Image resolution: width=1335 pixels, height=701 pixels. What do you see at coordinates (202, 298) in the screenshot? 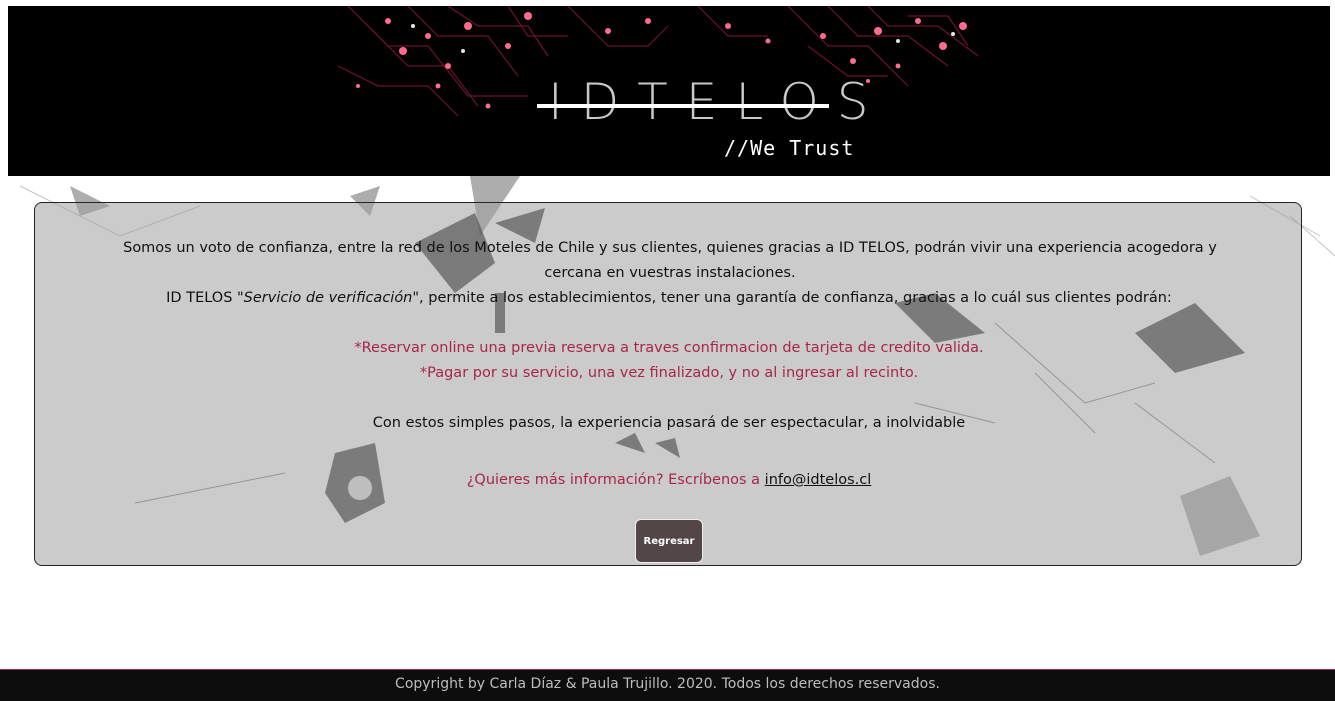
I see `brand-name: ID TELOS` at bounding box center [202, 298].